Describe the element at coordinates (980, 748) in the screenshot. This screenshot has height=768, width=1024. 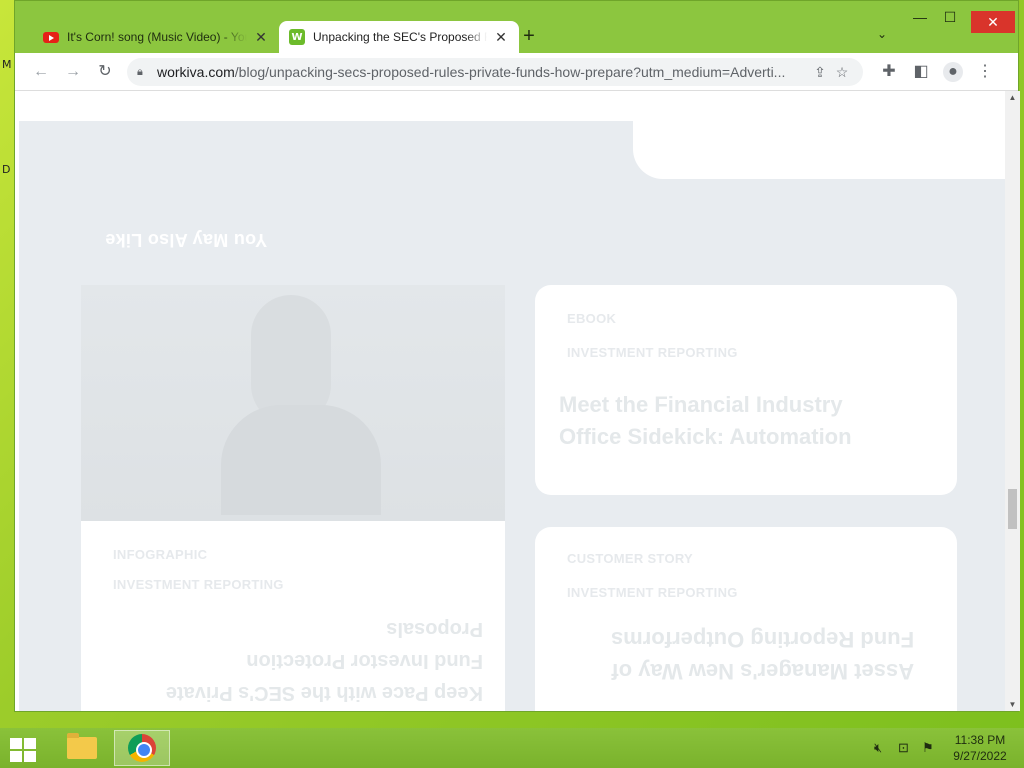
I see `system-clock: 11:38 PM 9/27/2022` at that location.